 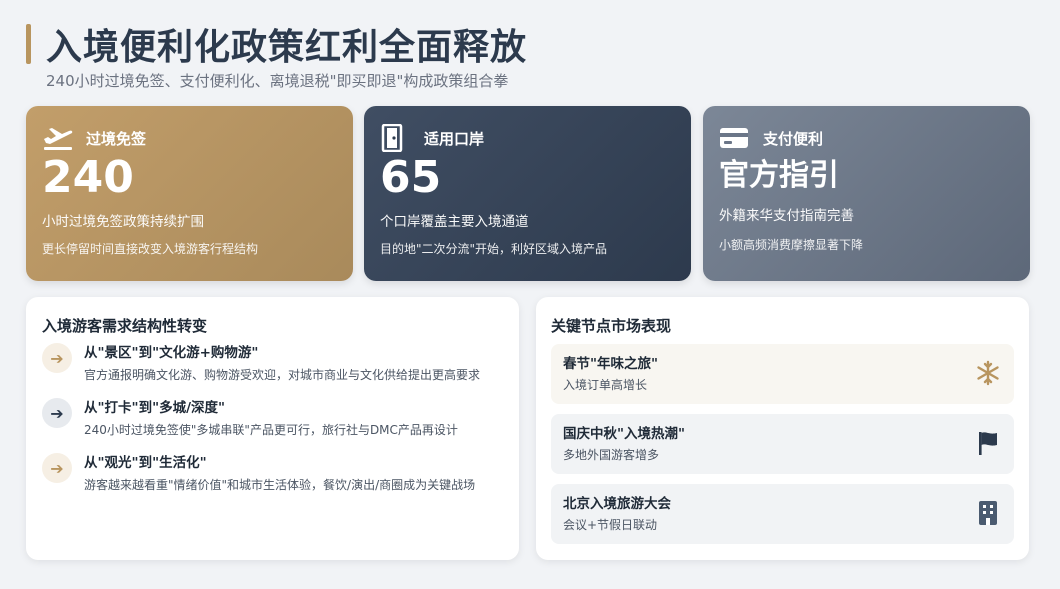 I want to click on item-text: 官方通报明确文化游、购物游受欢迎，对城市商业与文化供给提出更高要求, so click(x=282, y=375).